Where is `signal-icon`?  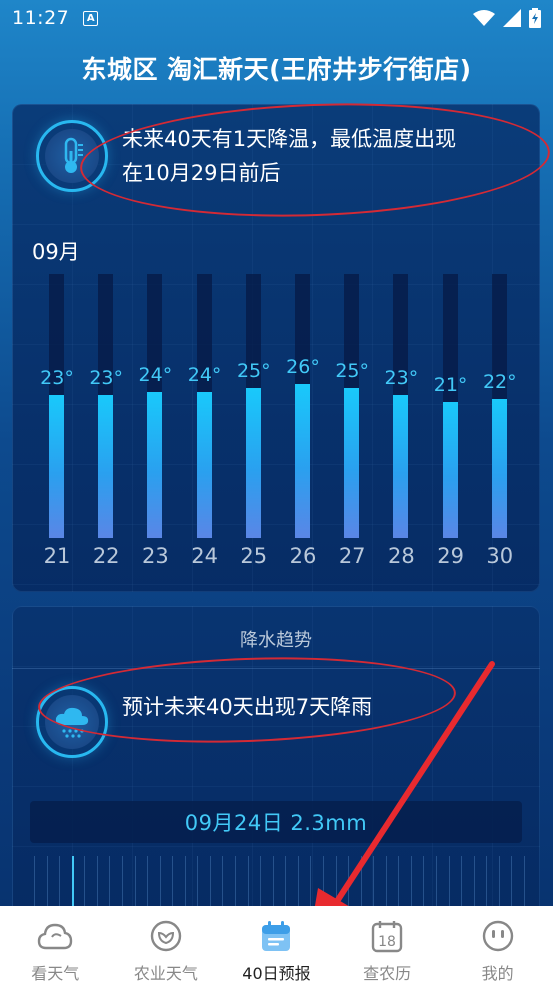
signal-icon is located at coordinates (512, 18).